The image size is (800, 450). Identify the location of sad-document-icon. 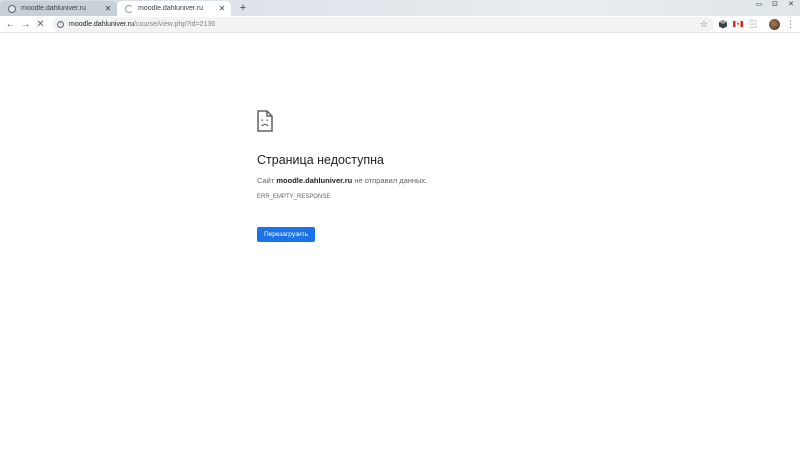
(265, 121).